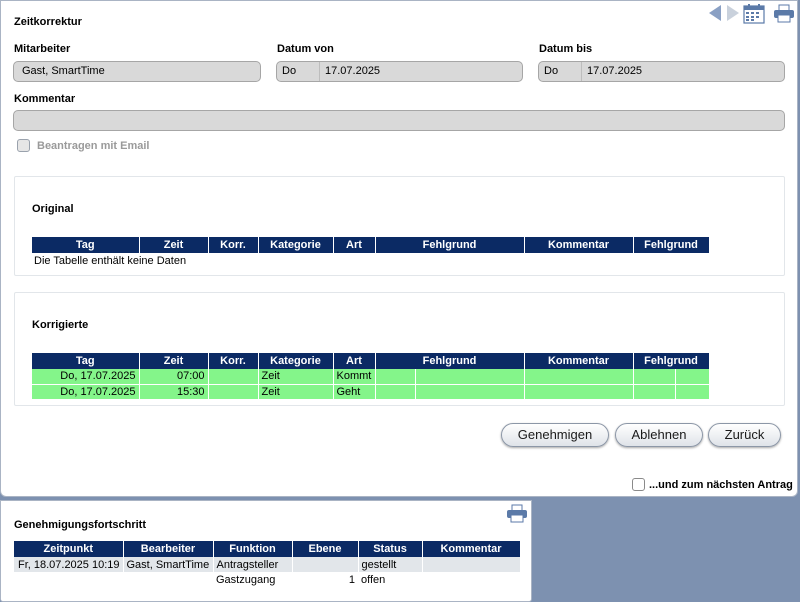  What do you see at coordinates (137, 71) in the screenshot?
I see `mitarbeiter-field: Gast, SmartTime` at bounding box center [137, 71].